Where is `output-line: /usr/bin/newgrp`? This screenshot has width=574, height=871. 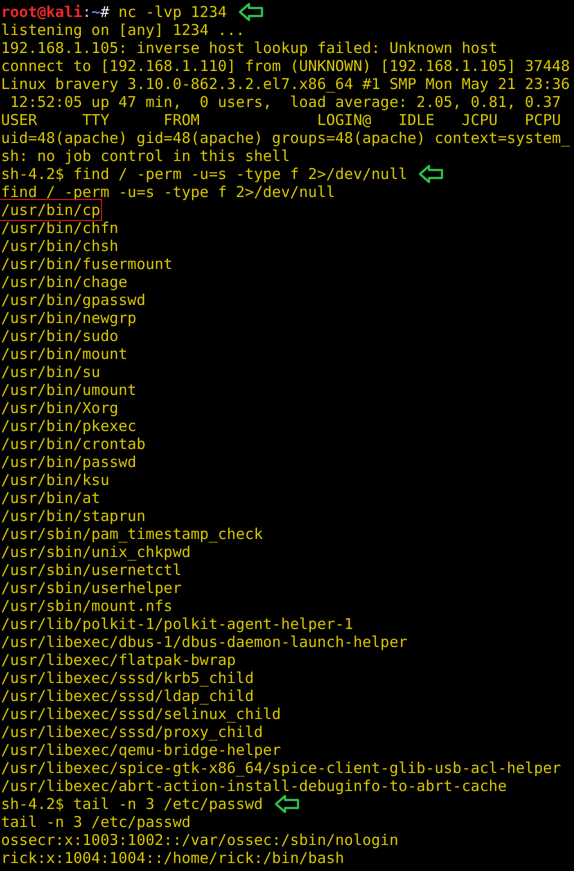 output-line: /usr/bin/newgrp is located at coordinates (69, 318).